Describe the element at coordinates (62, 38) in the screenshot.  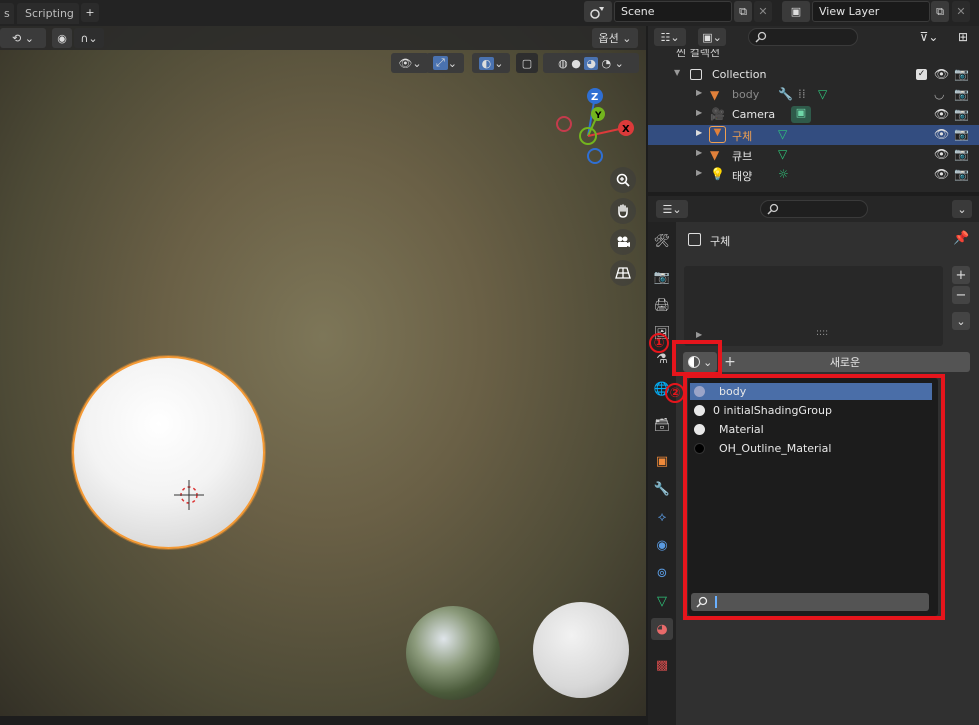
I see `proportional-edit-icon: ◉` at that location.